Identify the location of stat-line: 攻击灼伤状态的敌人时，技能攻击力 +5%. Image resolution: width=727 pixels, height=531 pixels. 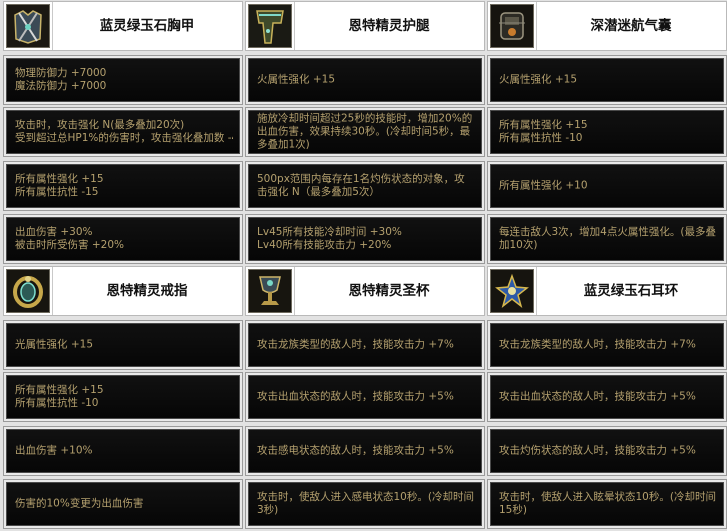
(597, 450).